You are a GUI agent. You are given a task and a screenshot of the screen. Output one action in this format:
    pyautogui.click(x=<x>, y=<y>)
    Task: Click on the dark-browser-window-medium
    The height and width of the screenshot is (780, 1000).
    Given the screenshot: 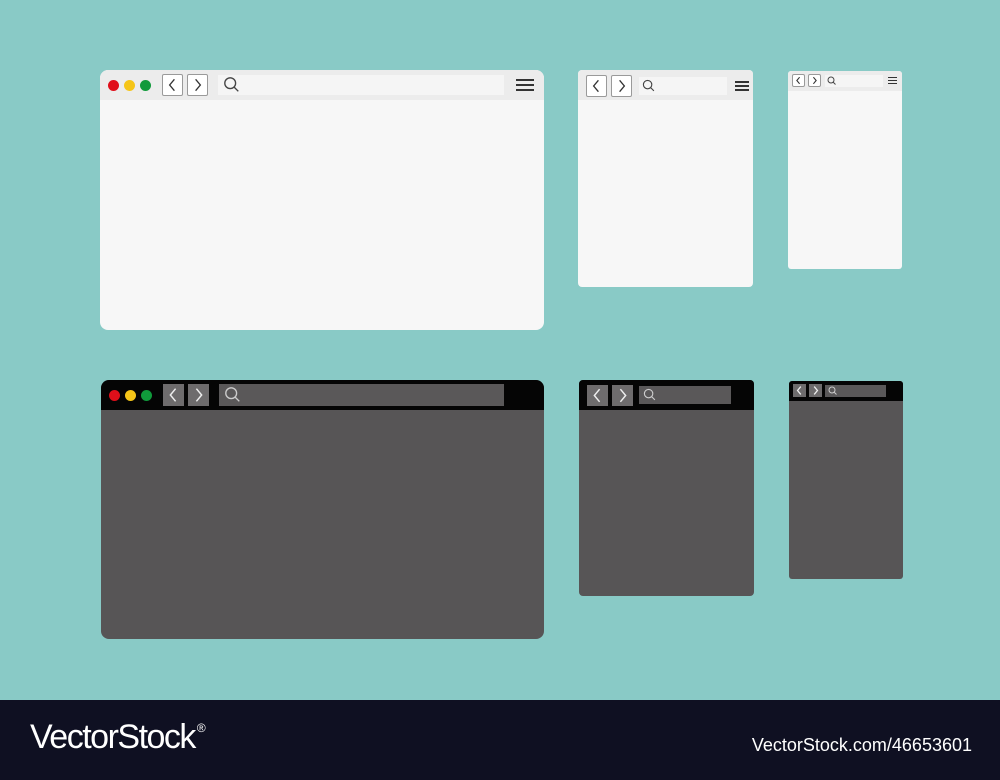 What is the action you would take?
    pyautogui.click(x=666, y=488)
    